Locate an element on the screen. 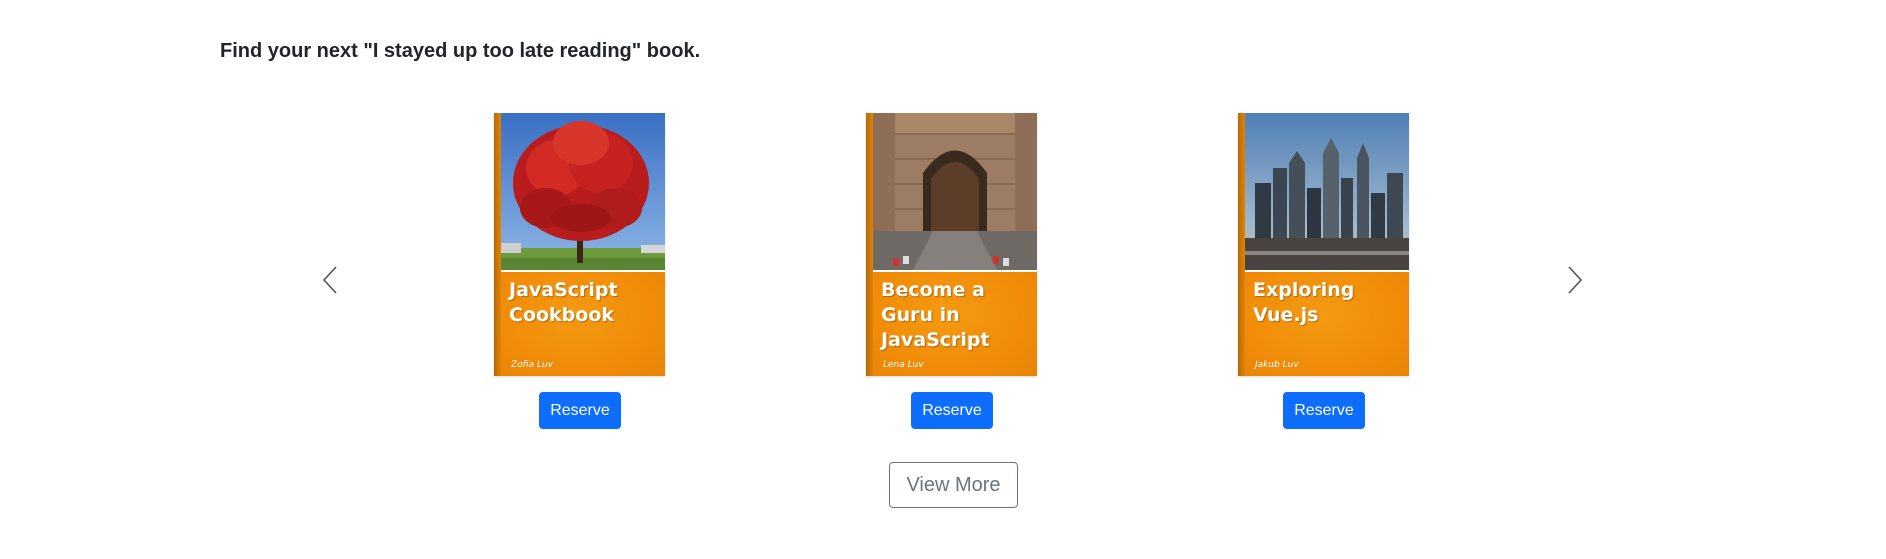 The image size is (1886, 559). book-author: Jakub Luv is located at coordinates (1277, 365).